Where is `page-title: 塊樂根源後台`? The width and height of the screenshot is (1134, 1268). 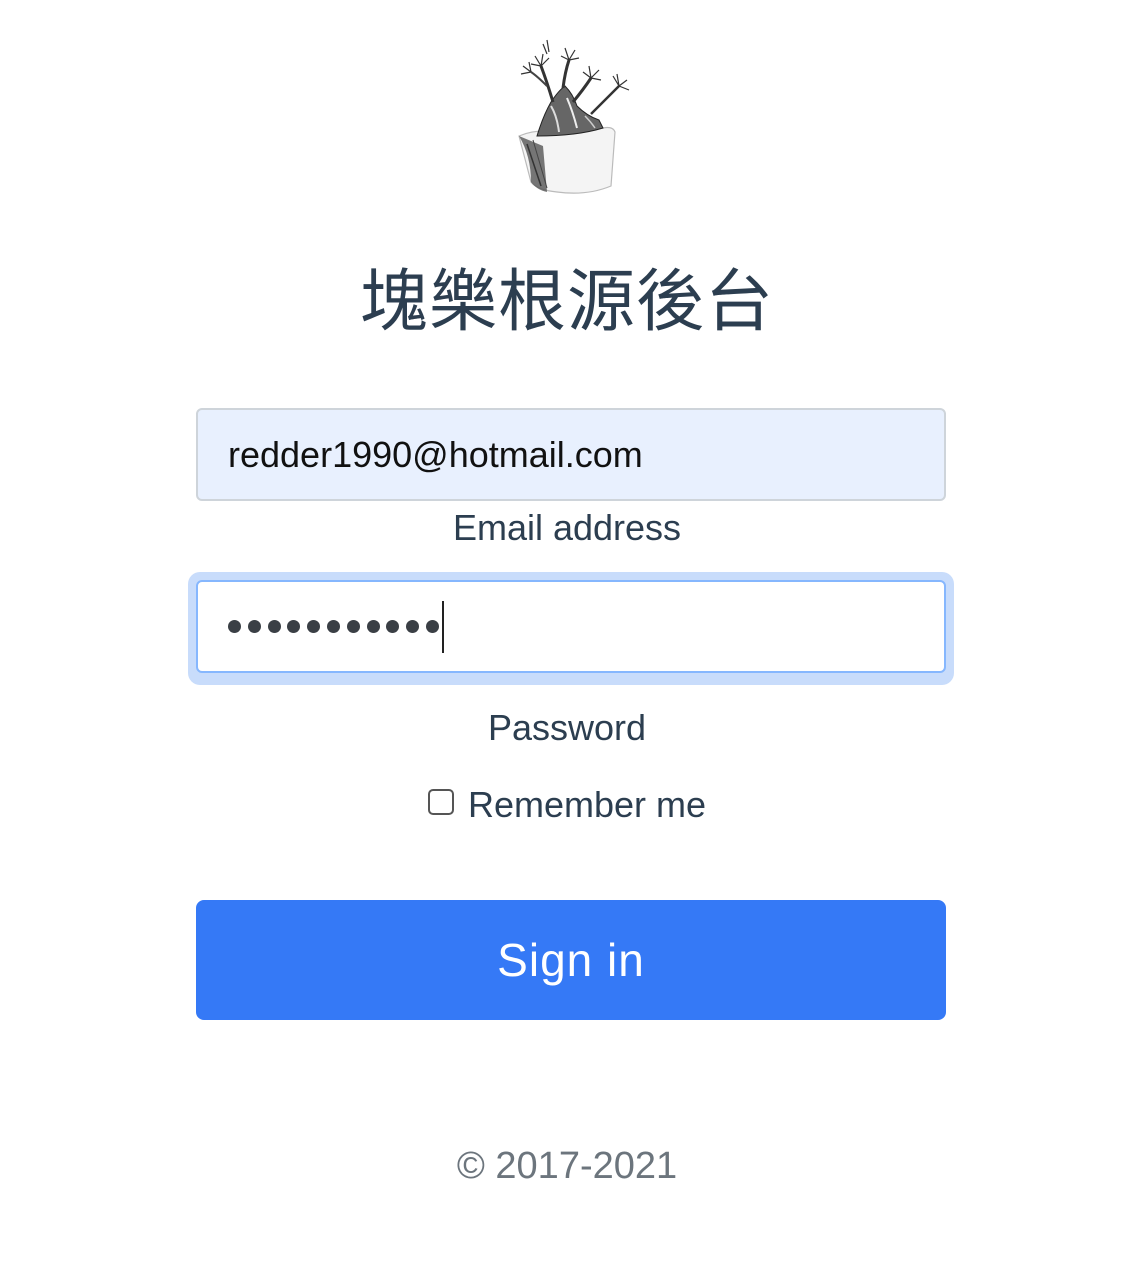
page-title: 塊樂根源後台 is located at coordinates (566, 302).